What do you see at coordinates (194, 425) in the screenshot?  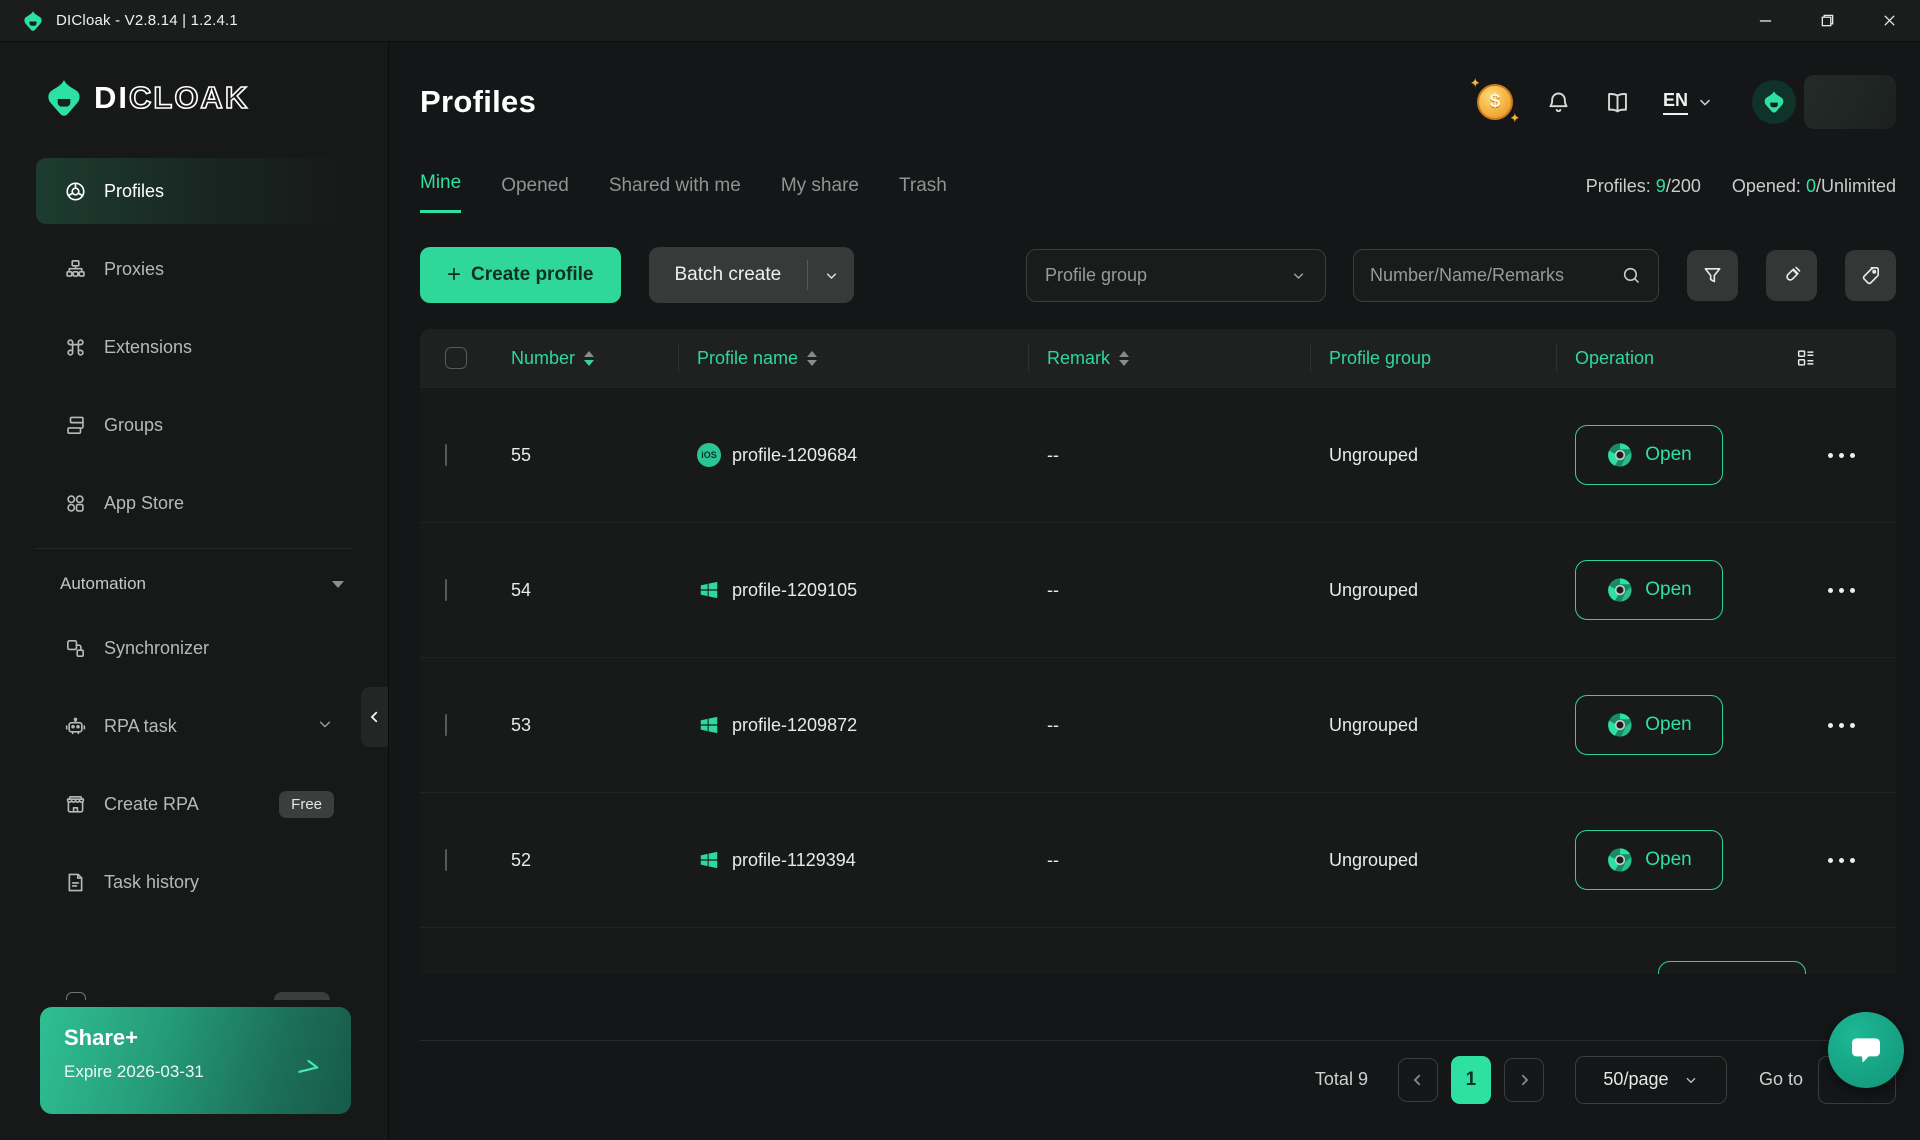 I see `sidebar-item-groups: Groups` at bounding box center [194, 425].